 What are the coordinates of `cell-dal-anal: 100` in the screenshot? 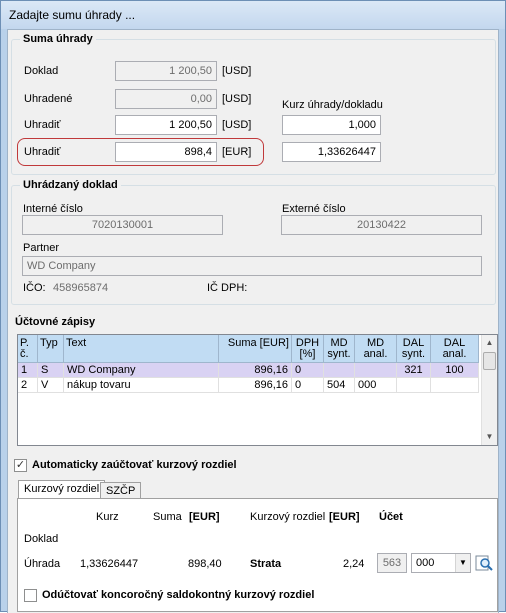 It's located at (455, 370).